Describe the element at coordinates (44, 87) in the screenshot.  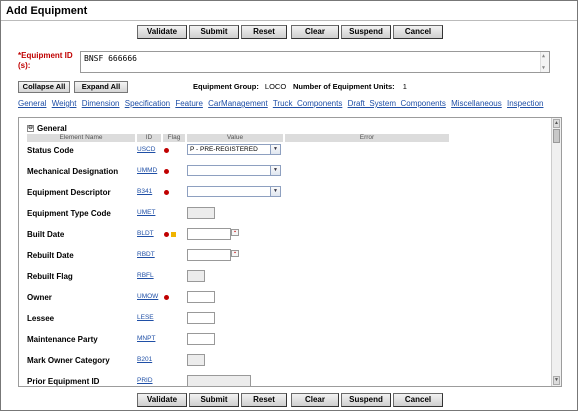
I see `collapse-all-button: Collapse All` at that location.